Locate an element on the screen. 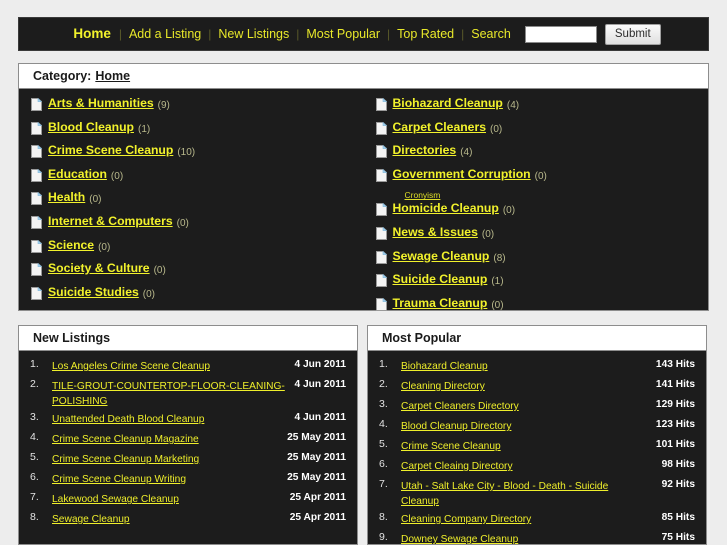 The width and height of the screenshot is (727, 545). nav-link-add-a-listing: Add a Listing is located at coordinates (165, 34).